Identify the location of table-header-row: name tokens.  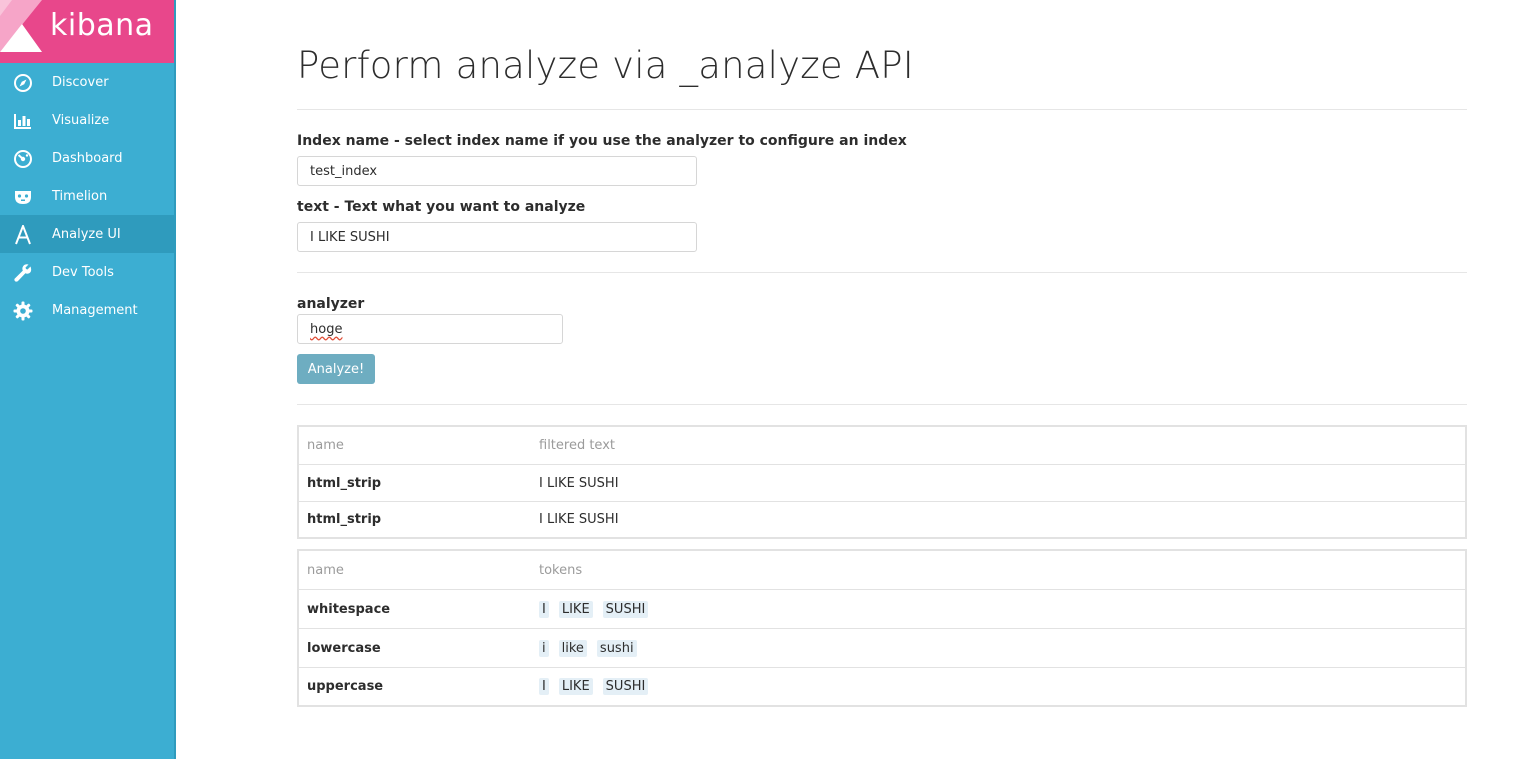
(882, 570).